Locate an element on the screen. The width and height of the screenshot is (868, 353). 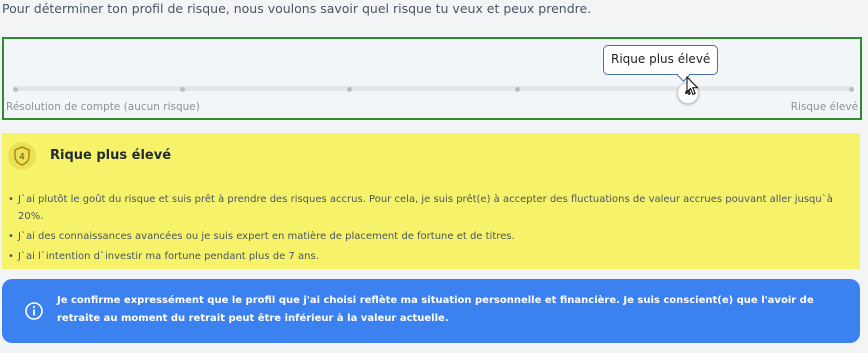
shield-badge-icon: 4 is located at coordinates (22, 156).